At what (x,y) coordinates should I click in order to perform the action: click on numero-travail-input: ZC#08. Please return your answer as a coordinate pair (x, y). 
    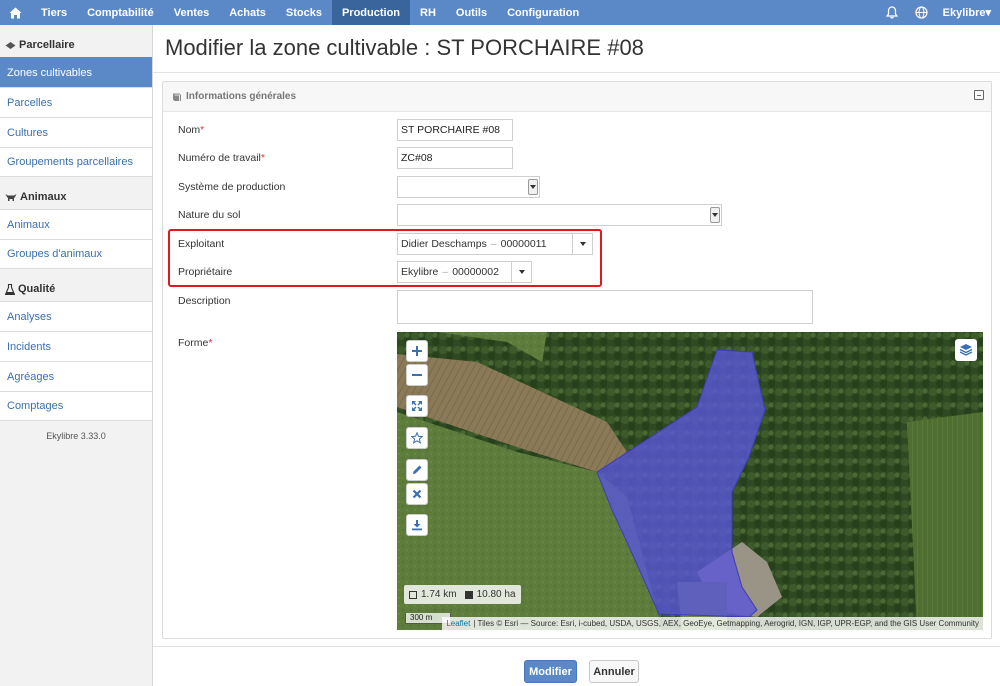
    Looking at the image, I should click on (455, 158).